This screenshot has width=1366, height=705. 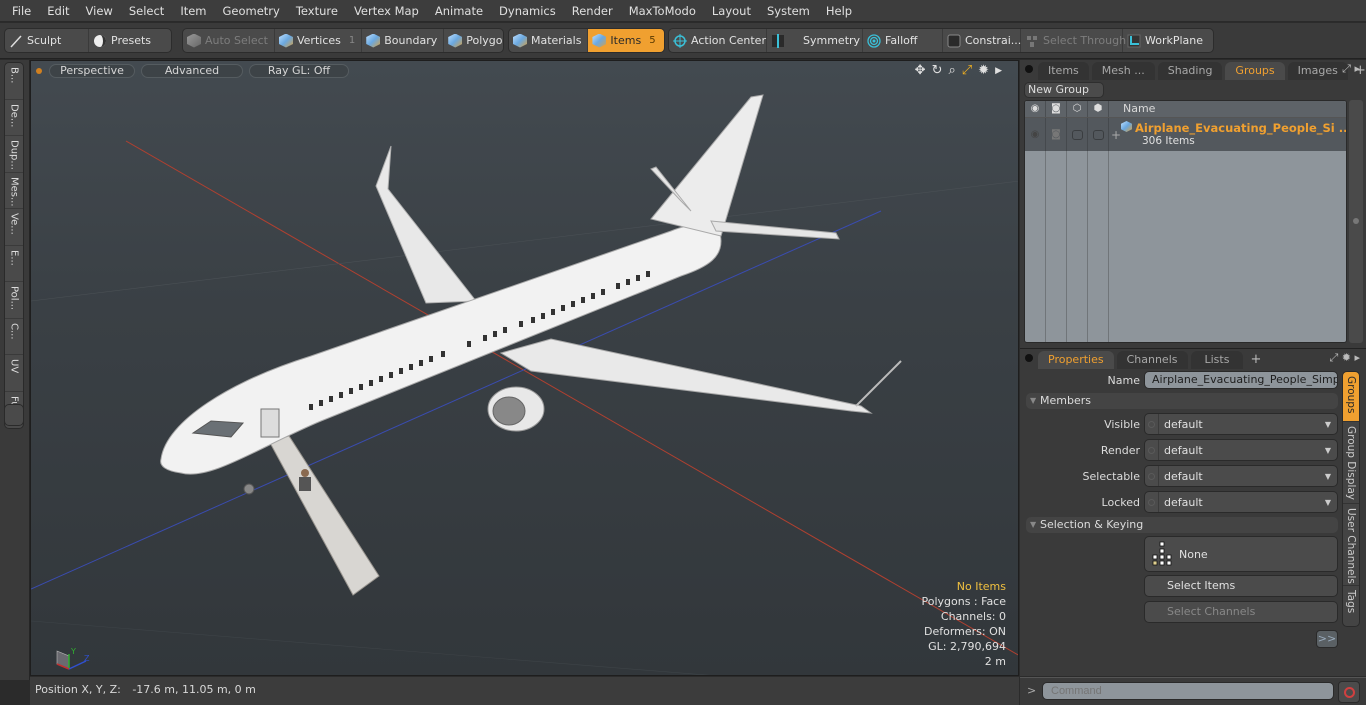 What do you see at coordinates (718, 40) in the screenshot?
I see `action-center-button: Action Center` at bounding box center [718, 40].